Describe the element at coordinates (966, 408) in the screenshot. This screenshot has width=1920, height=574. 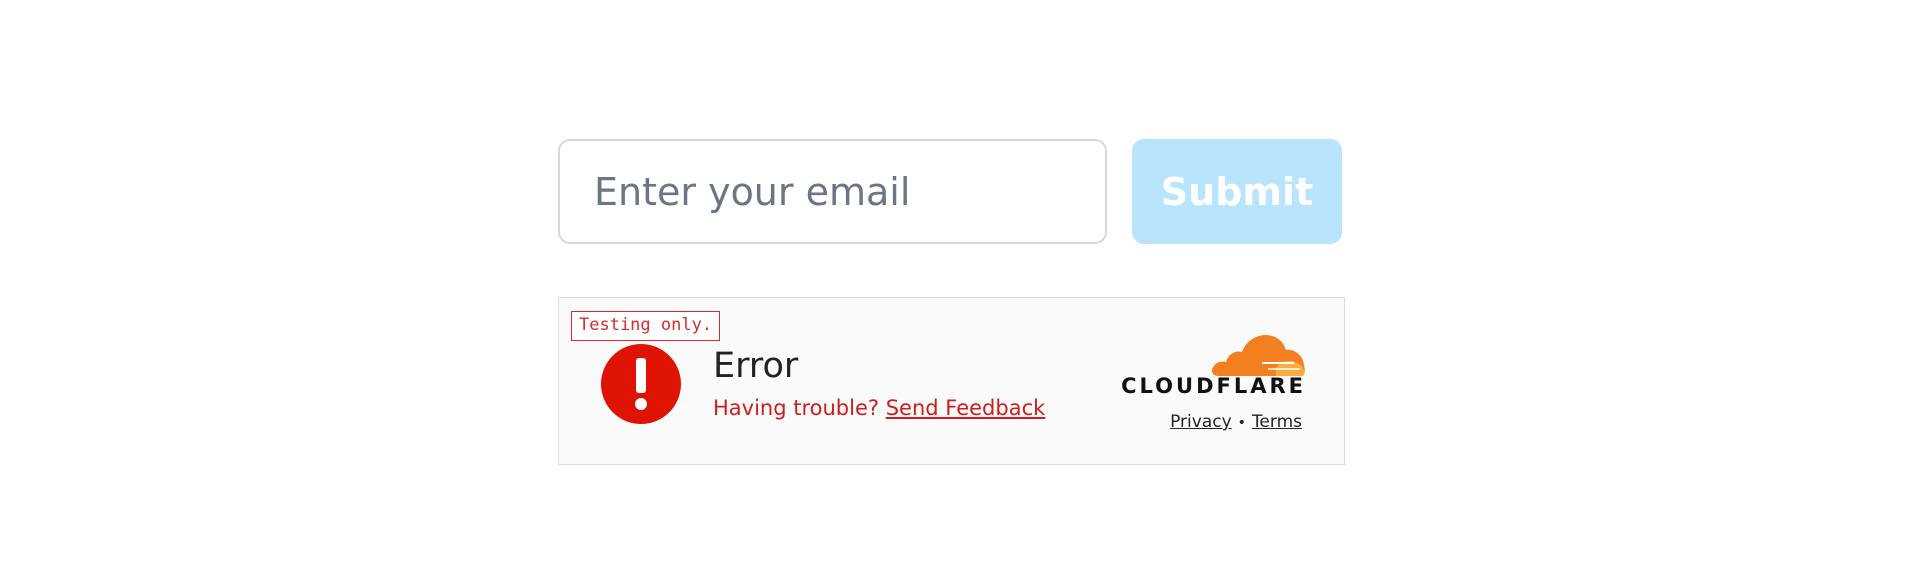
I see `send-feedback-link: Send Feedback` at that location.